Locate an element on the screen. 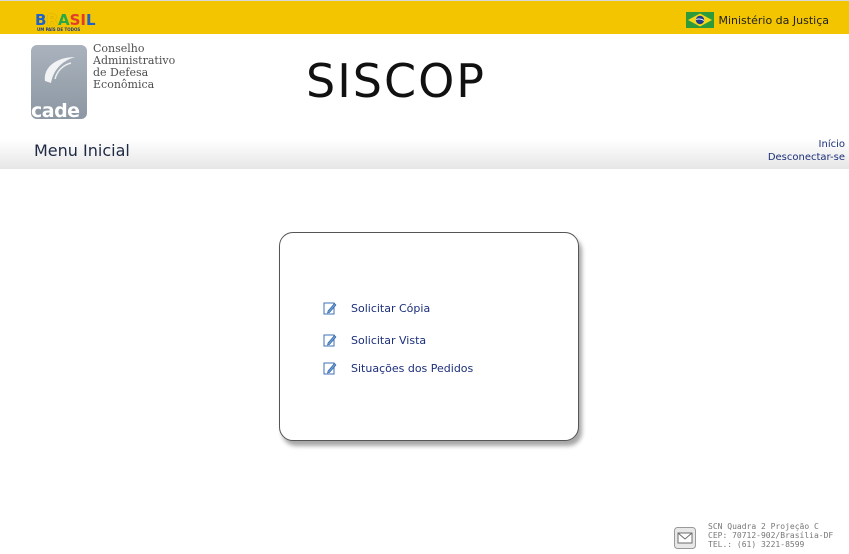  menu-item-label: Situações dos Pedidos is located at coordinates (412, 368).